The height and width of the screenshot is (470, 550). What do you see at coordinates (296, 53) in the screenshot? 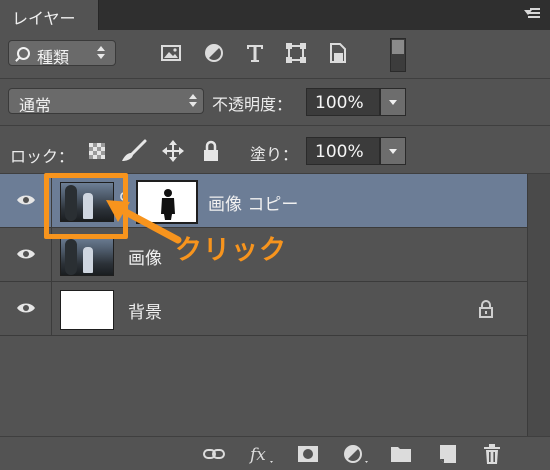
I see `shape-filter-icon` at bounding box center [296, 53].